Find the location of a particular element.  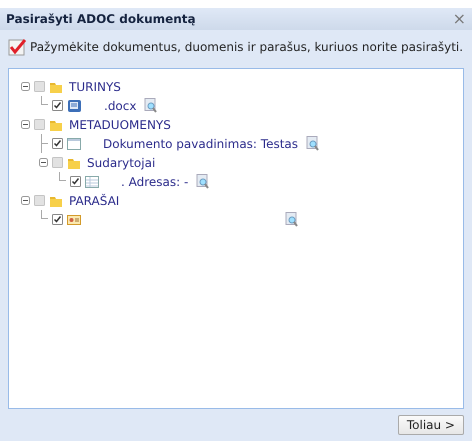

folder-label: PARAŠAI is located at coordinates (94, 201).